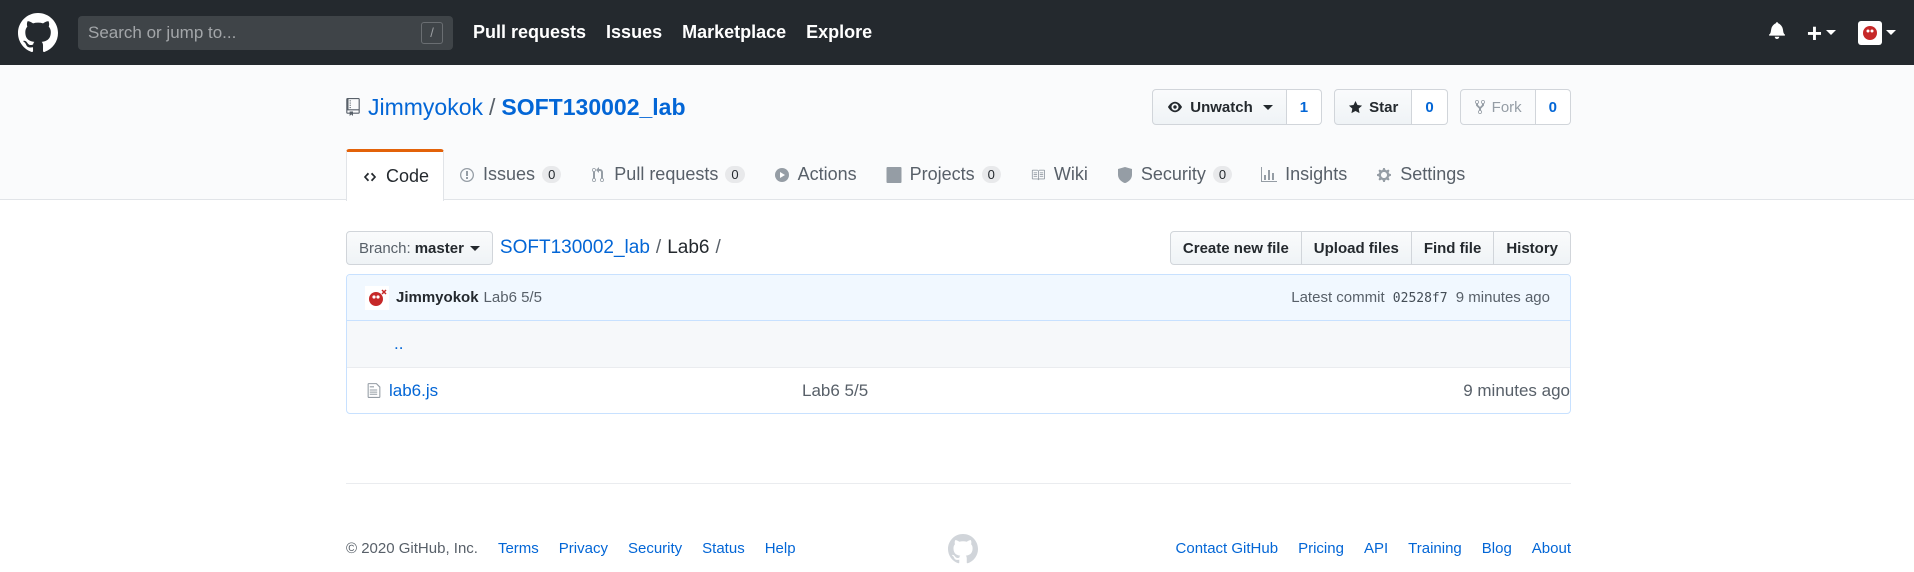 This screenshot has height=572, width=1914. I want to click on tab-pull-requests: Pull requests 0, so click(666, 174).